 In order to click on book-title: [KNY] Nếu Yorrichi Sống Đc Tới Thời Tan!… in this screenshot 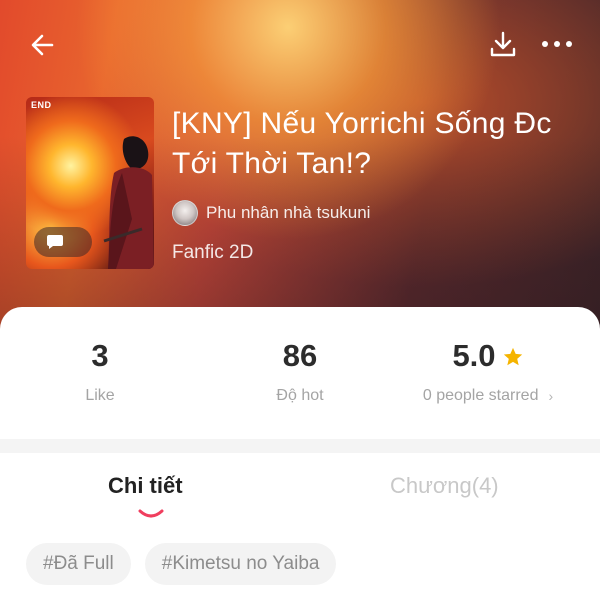, I will do `click(362, 143)`.